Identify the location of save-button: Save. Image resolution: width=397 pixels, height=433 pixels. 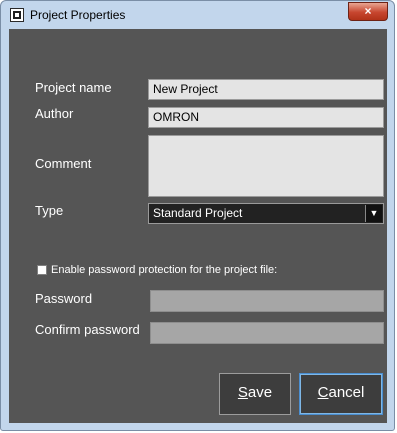
(255, 394).